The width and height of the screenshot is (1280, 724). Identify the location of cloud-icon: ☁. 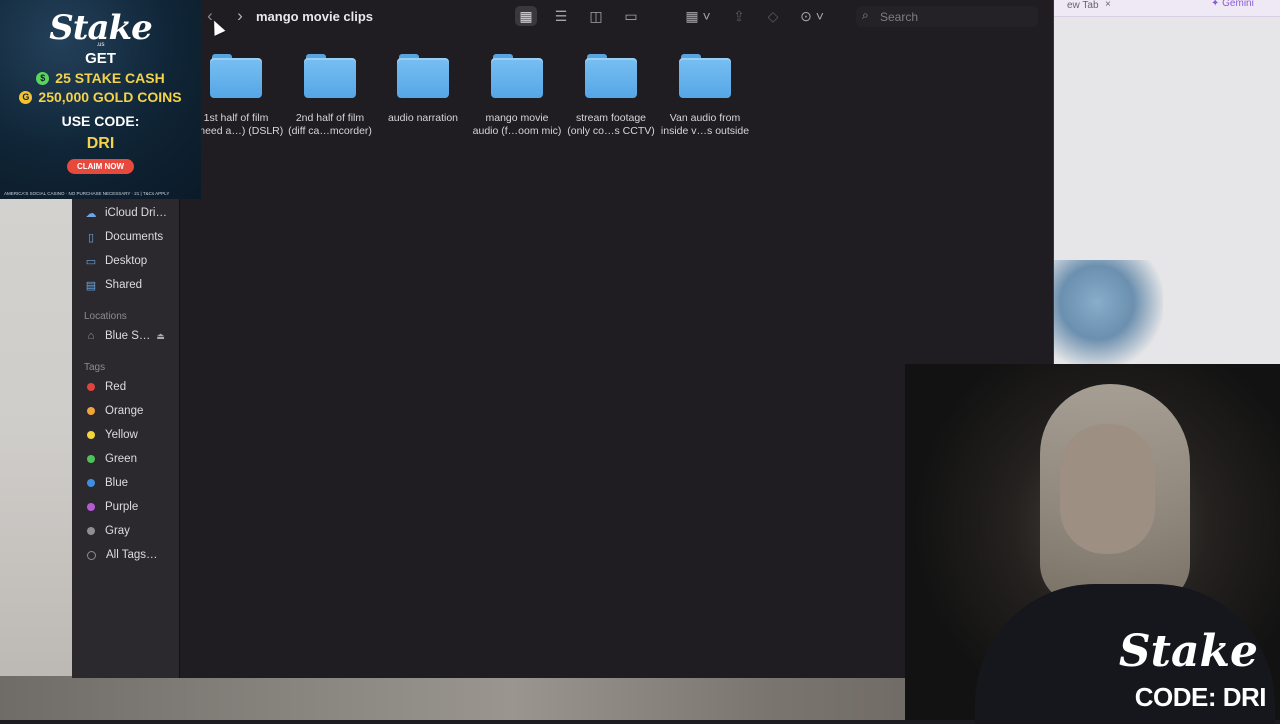
(91, 213).